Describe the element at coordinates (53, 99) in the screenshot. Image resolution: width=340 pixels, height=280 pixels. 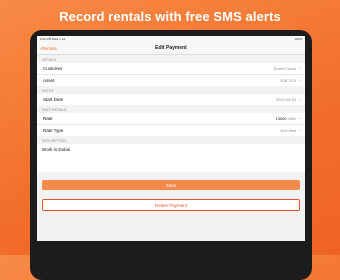
I see `start-date-label: Start Date` at that location.